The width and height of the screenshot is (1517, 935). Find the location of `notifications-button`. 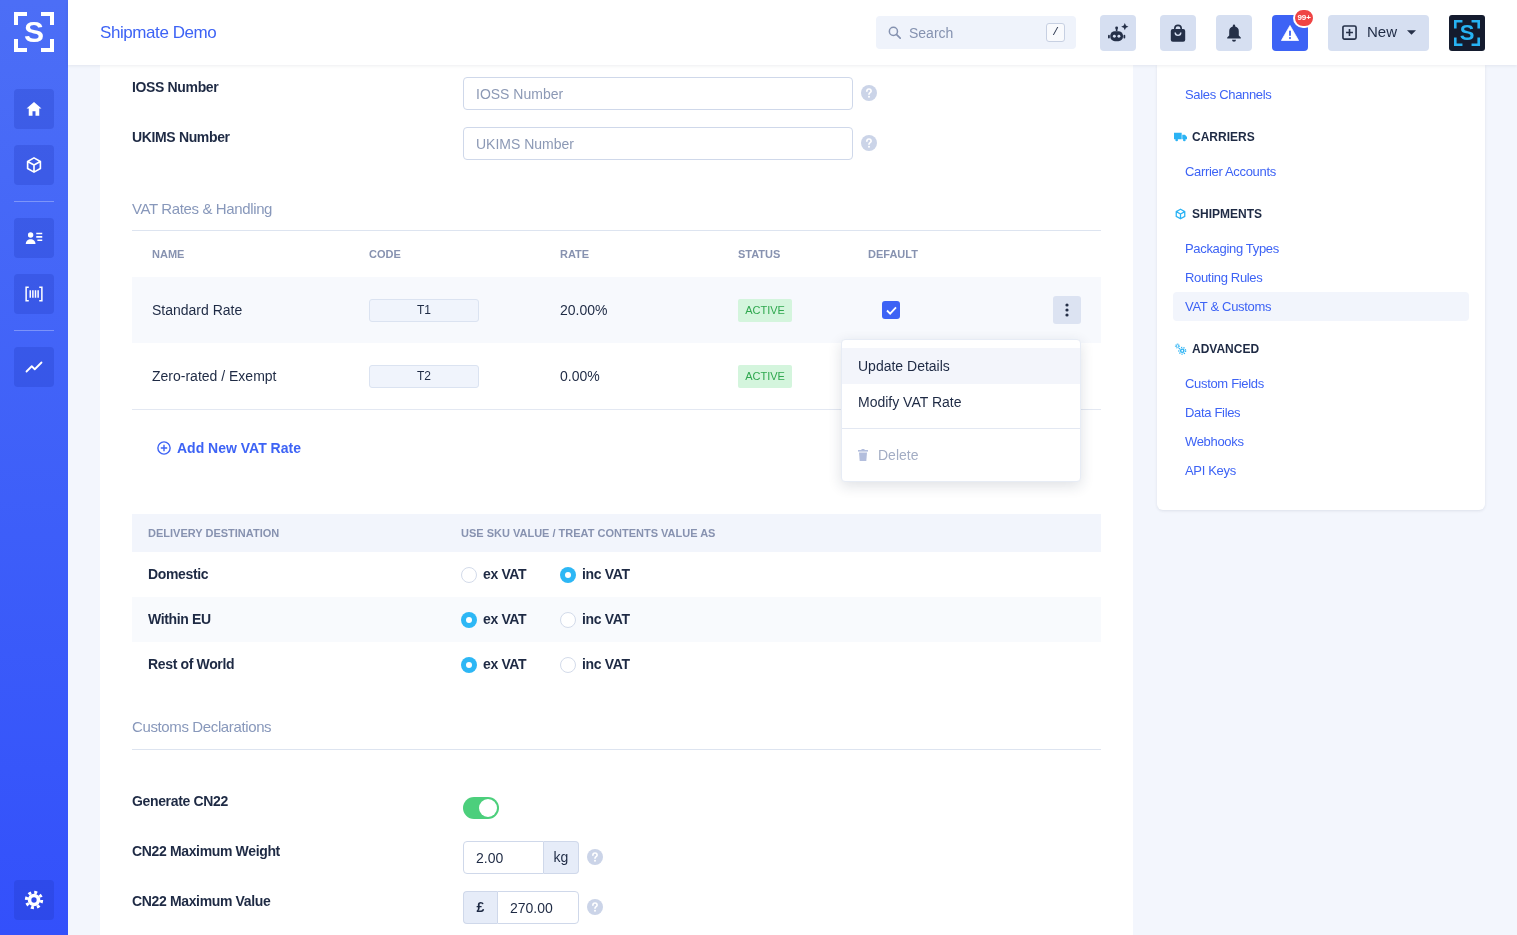

notifications-button is located at coordinates (1234, 32).